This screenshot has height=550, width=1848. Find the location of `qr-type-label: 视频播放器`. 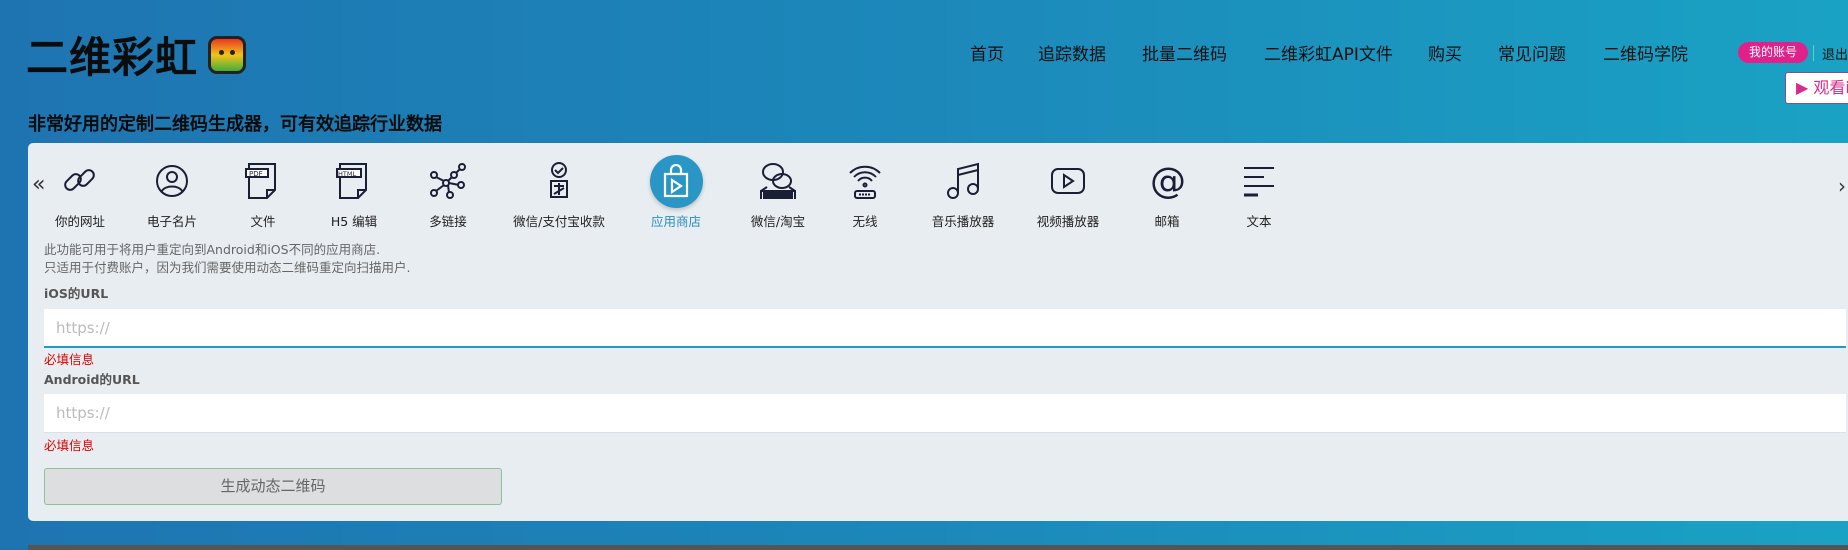

qr-type-label: 视频播放器 is located at coordinates (1068, 221).